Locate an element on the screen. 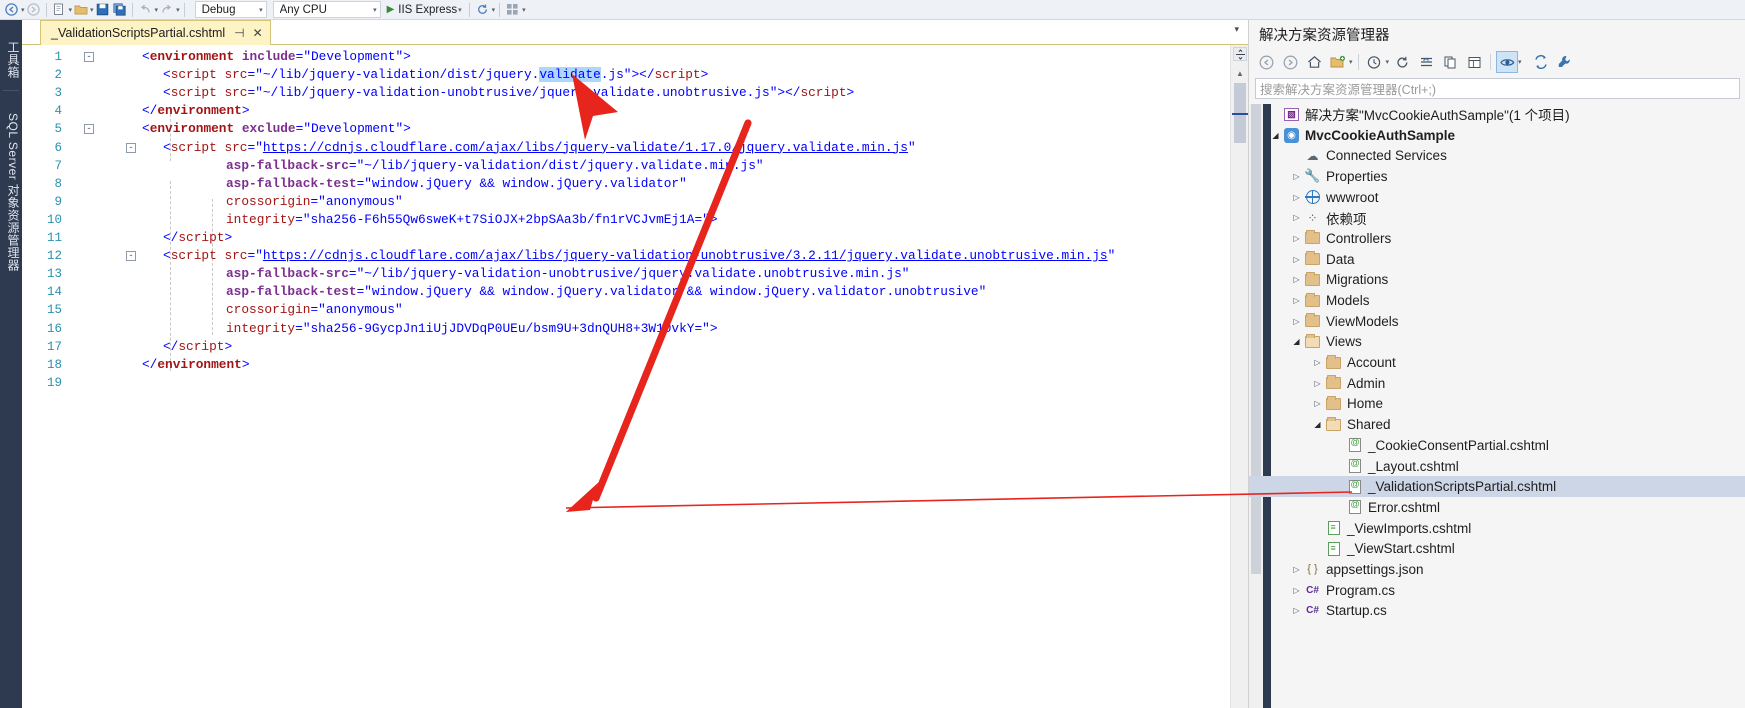 The height and width of the screenshot is (708, 1745). save-icon is located at coordinates (102, 9).